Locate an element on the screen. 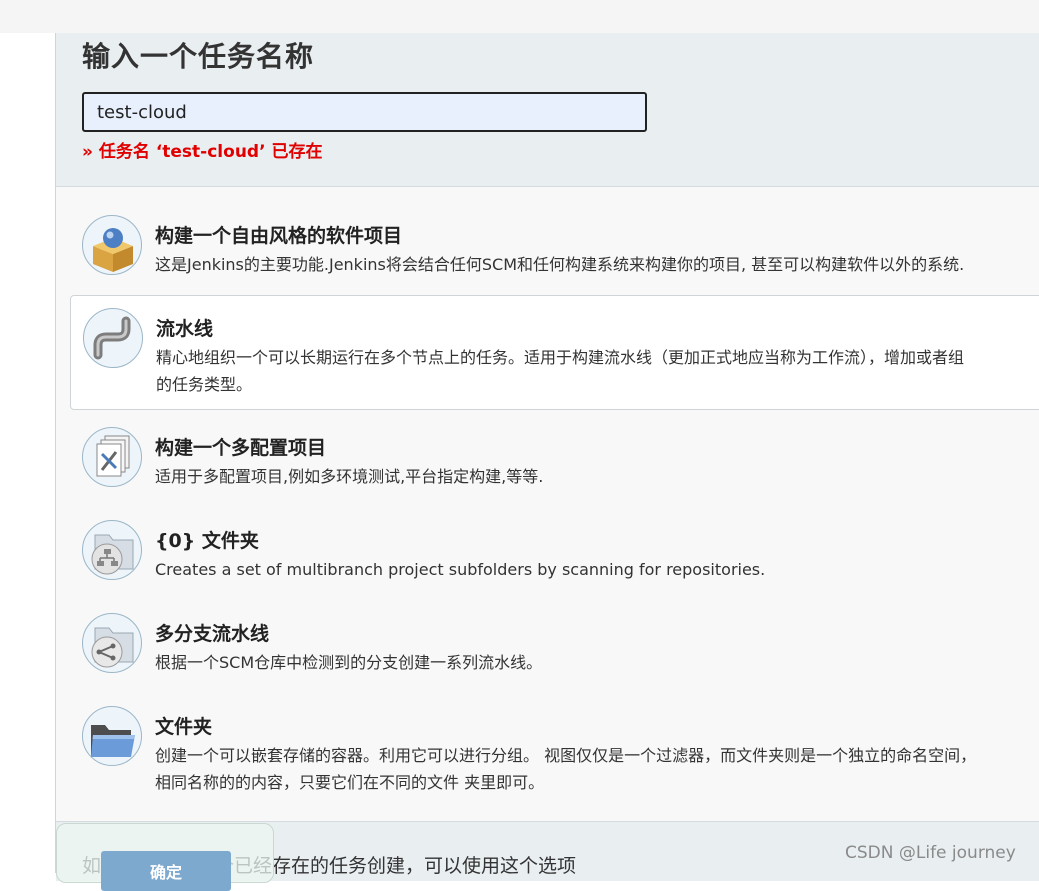  item-type-multibranch-pipeline: 多分支流水线 根据一个SCM仓库中检测到的分支创建一系列流水线。 is located at coordinates (554, 645).